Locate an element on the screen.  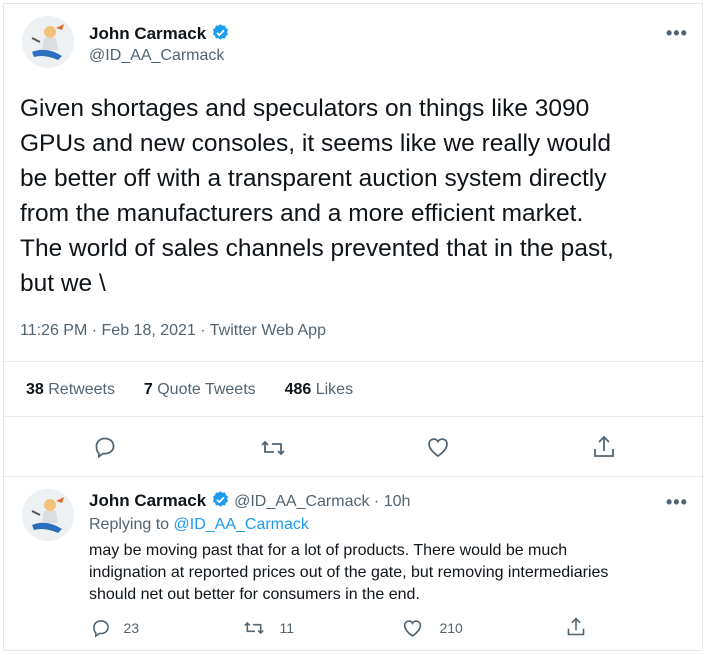
reply-author-name: John Carmack is located at coordinates (147, 500).